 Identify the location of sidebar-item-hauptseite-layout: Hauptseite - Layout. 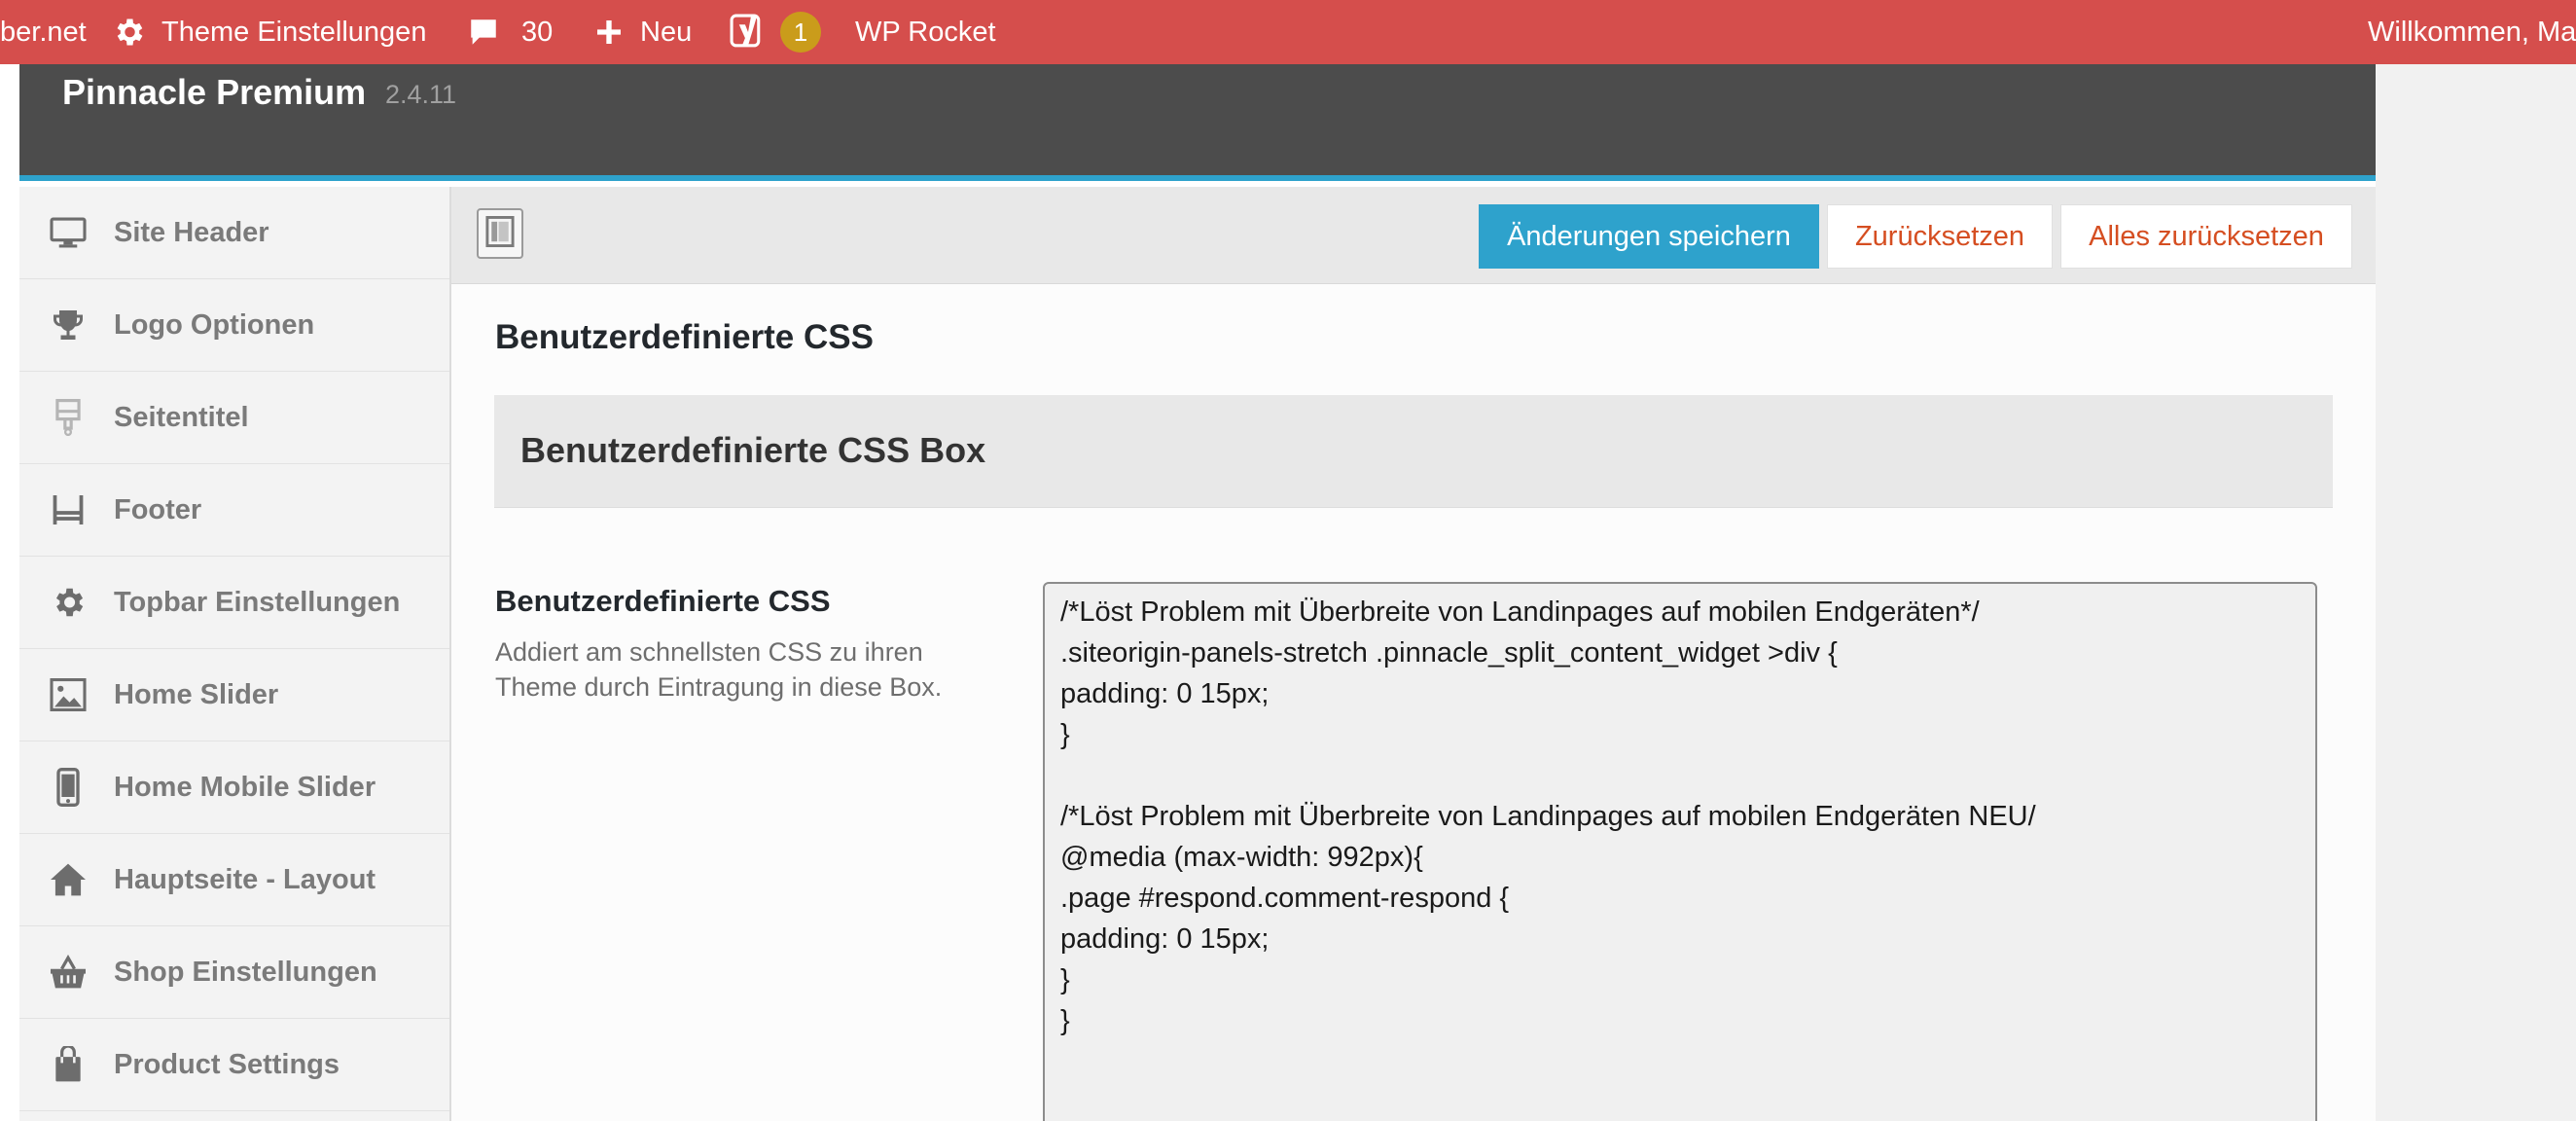
(234, 880).